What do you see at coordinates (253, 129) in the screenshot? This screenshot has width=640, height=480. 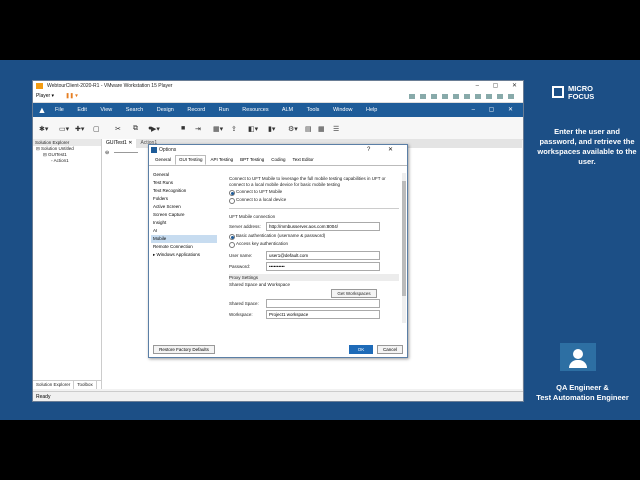 I see `object-spy-icon: ◧▾` at bounding box center [253, 129].